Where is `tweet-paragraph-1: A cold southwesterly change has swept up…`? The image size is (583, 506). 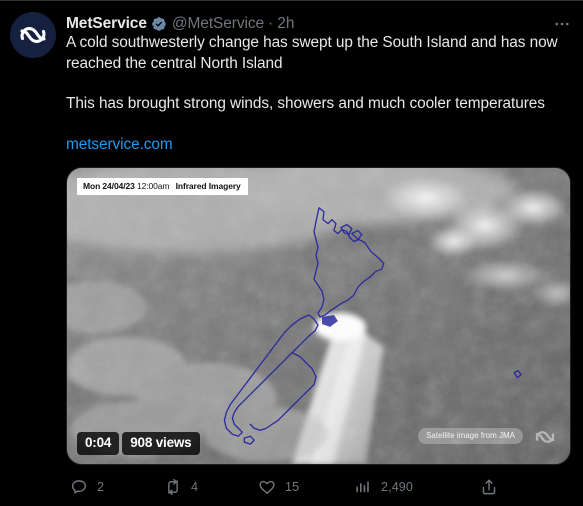 tweet-paragraph-1: A cold southwesterly change has swept up… is located at coordinates (312, 53).